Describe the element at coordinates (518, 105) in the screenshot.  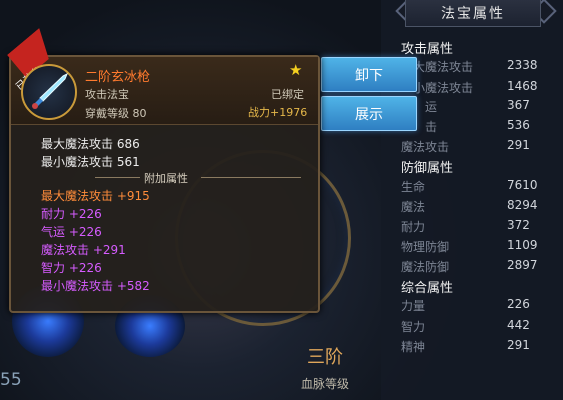
I see `attr-value: 367` at that location.